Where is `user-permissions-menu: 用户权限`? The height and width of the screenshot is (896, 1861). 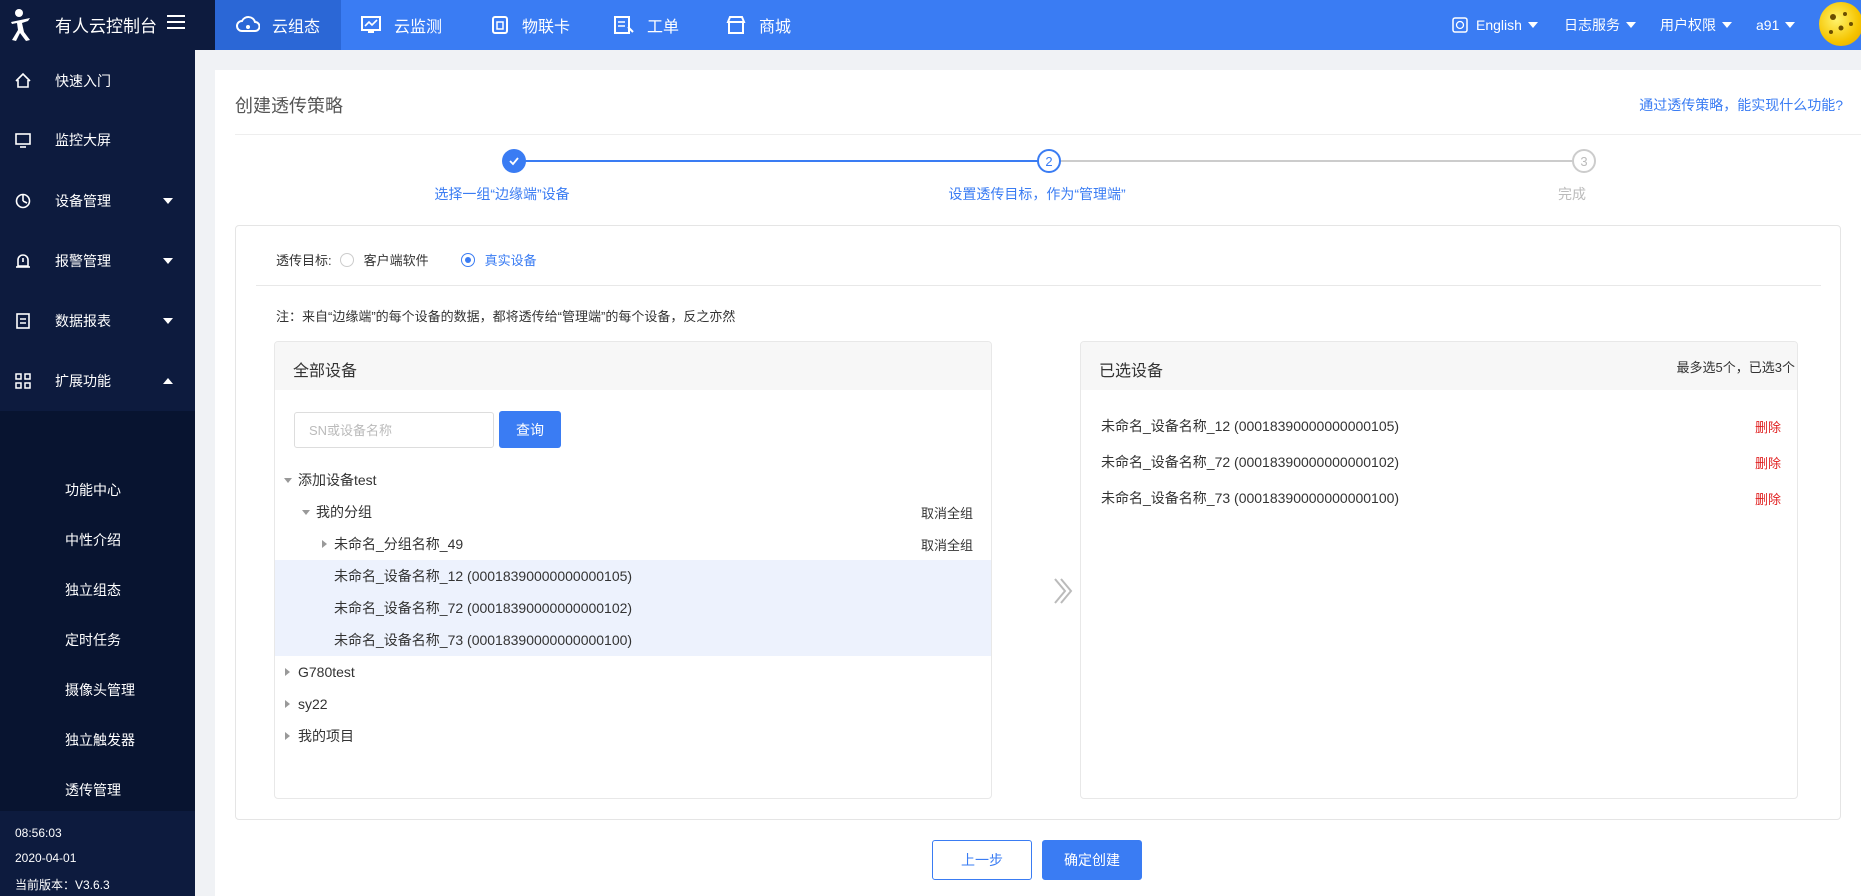
user-permissions-menu: 用户权限 is located at coordinates (1696, 25).